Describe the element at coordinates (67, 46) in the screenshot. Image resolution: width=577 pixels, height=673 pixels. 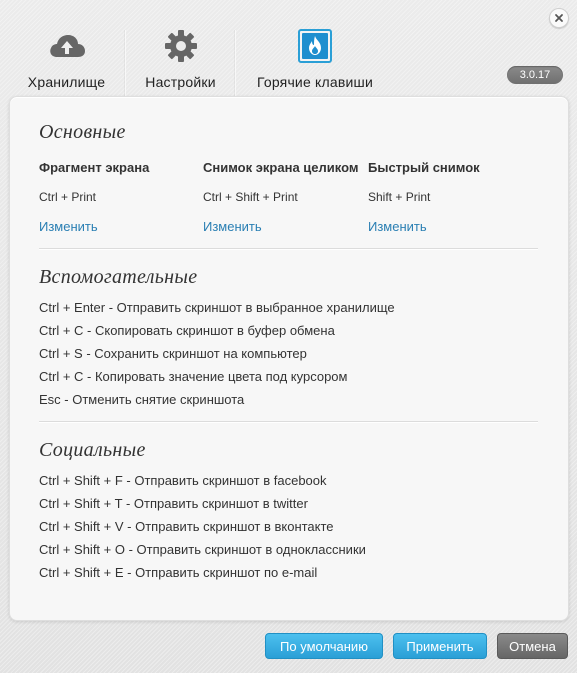
I see `cloud-upload-icon` at that location.